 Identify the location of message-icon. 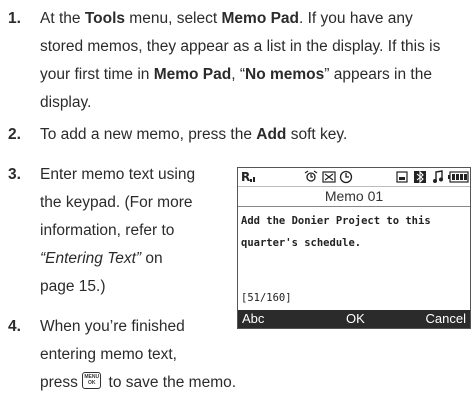
(329, 177).